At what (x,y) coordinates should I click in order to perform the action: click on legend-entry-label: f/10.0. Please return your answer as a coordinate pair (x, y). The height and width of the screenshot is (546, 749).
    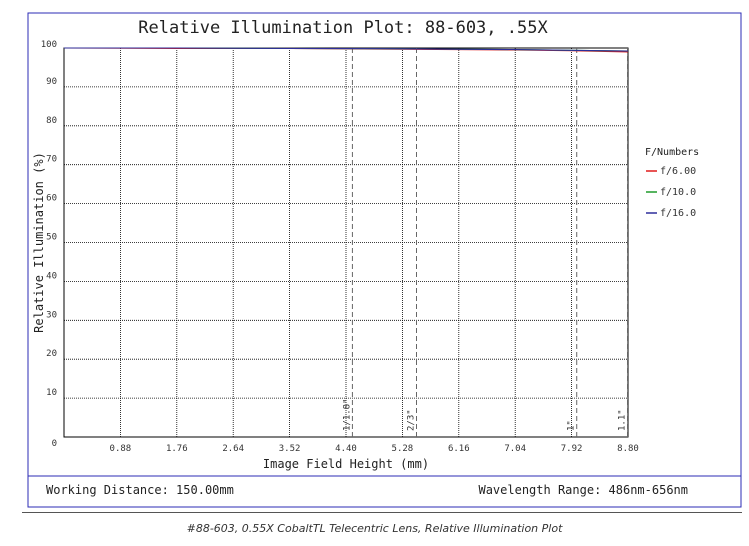
    Looking at the image, I should click on (678, 192).